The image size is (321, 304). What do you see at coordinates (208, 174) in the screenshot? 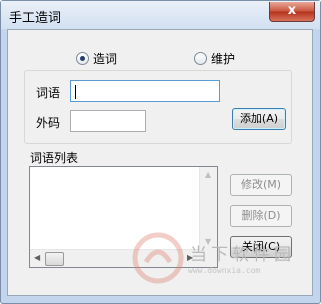
I see `scroll-up-icon: ▲` at bounding box center [208, 174].